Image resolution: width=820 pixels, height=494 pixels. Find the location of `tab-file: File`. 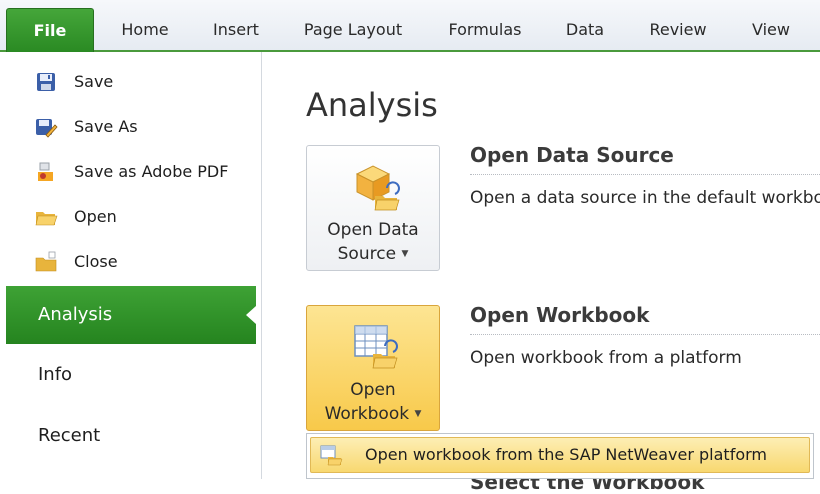

tab-file: File is located at coordinates (50, 30).